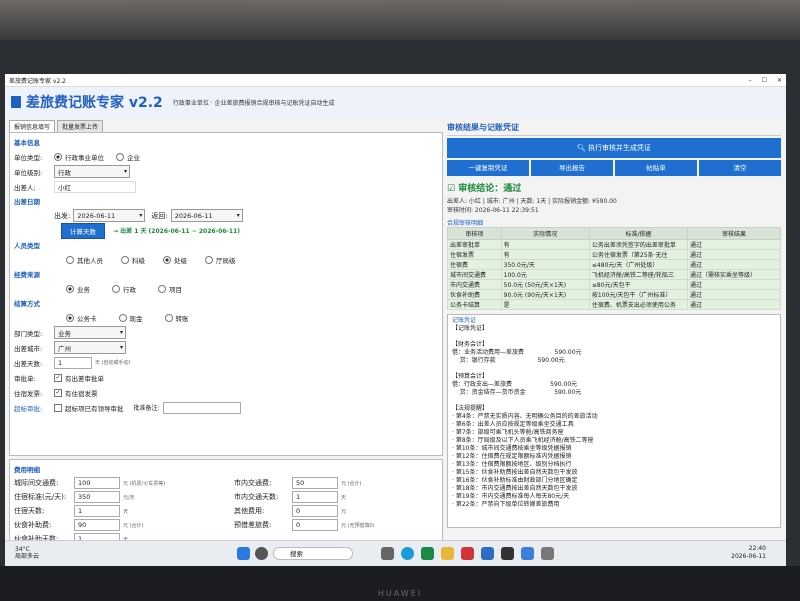 Image resolution: width=800 pixels, height=601 pixels. Describe the element at coordinates (572, 168) in the screenshot. I see `export-report-button: 导出报告` at that location.